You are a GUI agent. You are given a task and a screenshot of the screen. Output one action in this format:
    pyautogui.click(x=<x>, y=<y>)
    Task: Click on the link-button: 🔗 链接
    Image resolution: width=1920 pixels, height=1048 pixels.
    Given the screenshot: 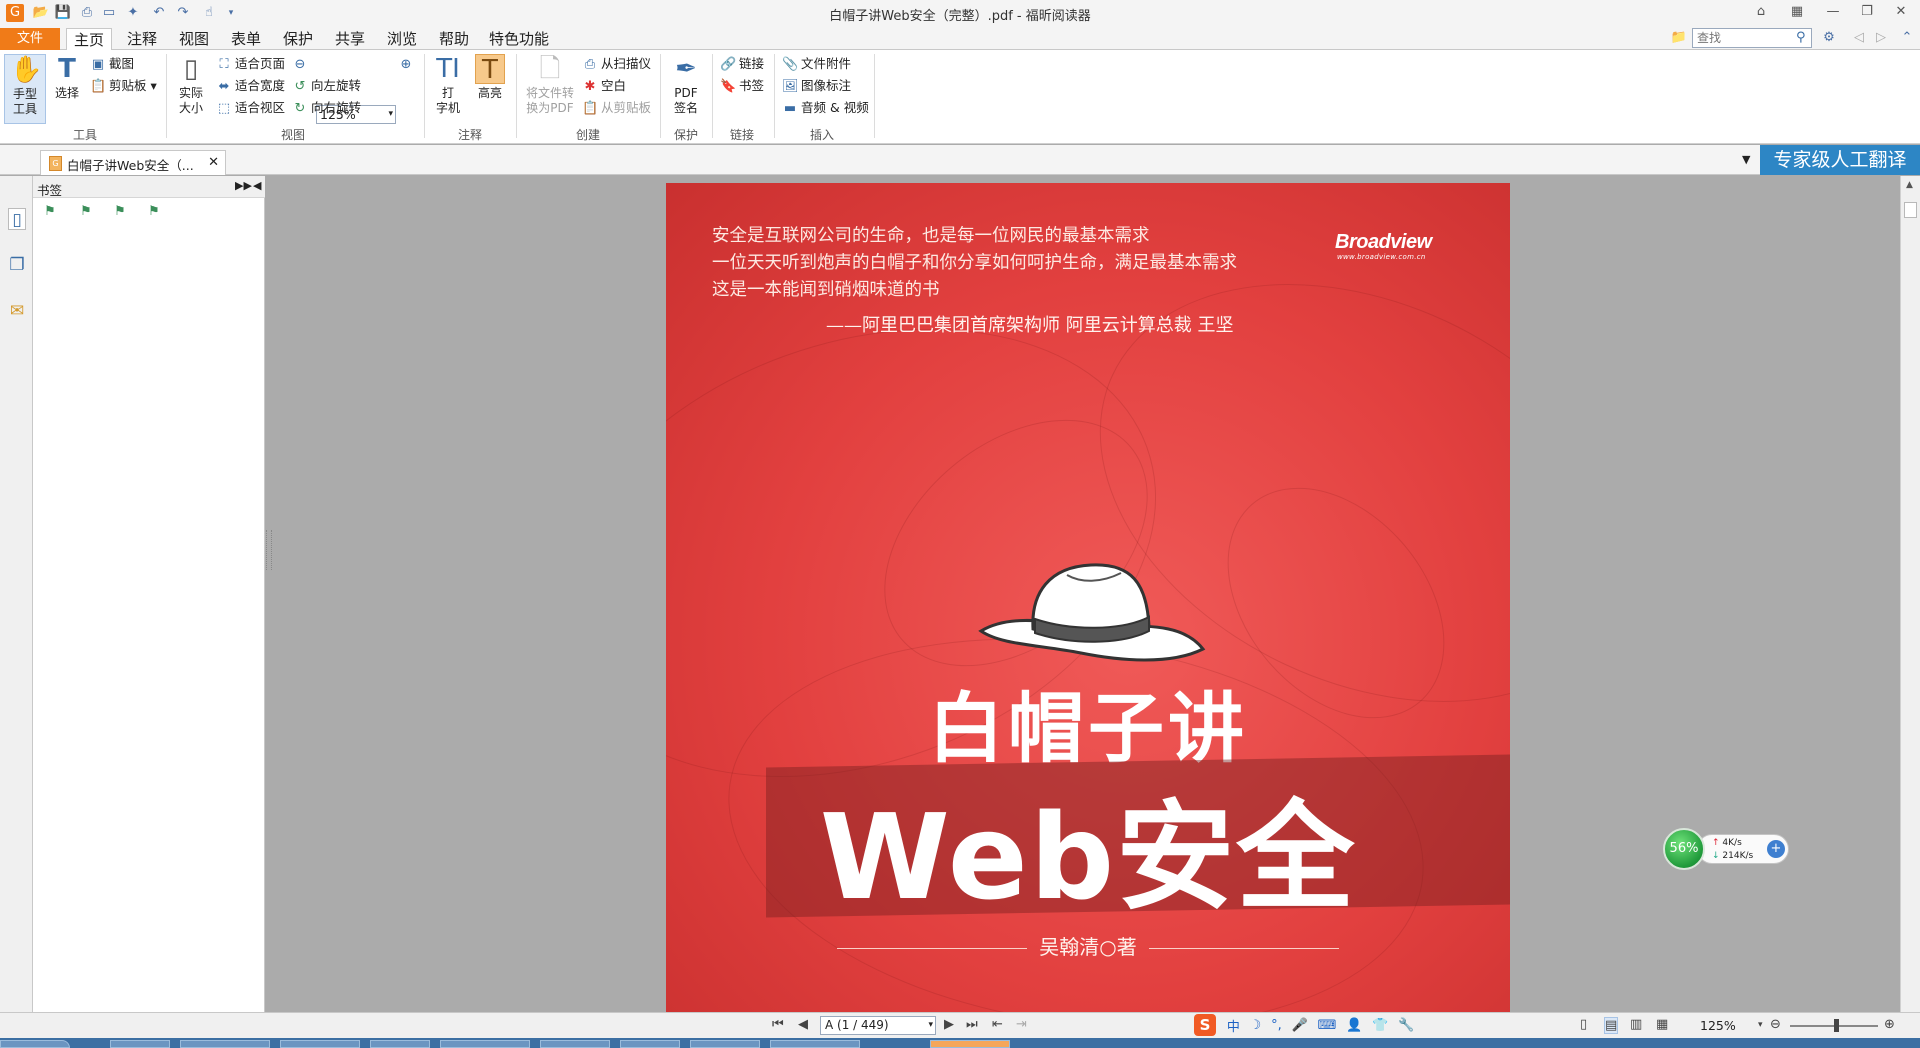 What is the action you would take?
    pyautogui.click(x=742, y=64)
    